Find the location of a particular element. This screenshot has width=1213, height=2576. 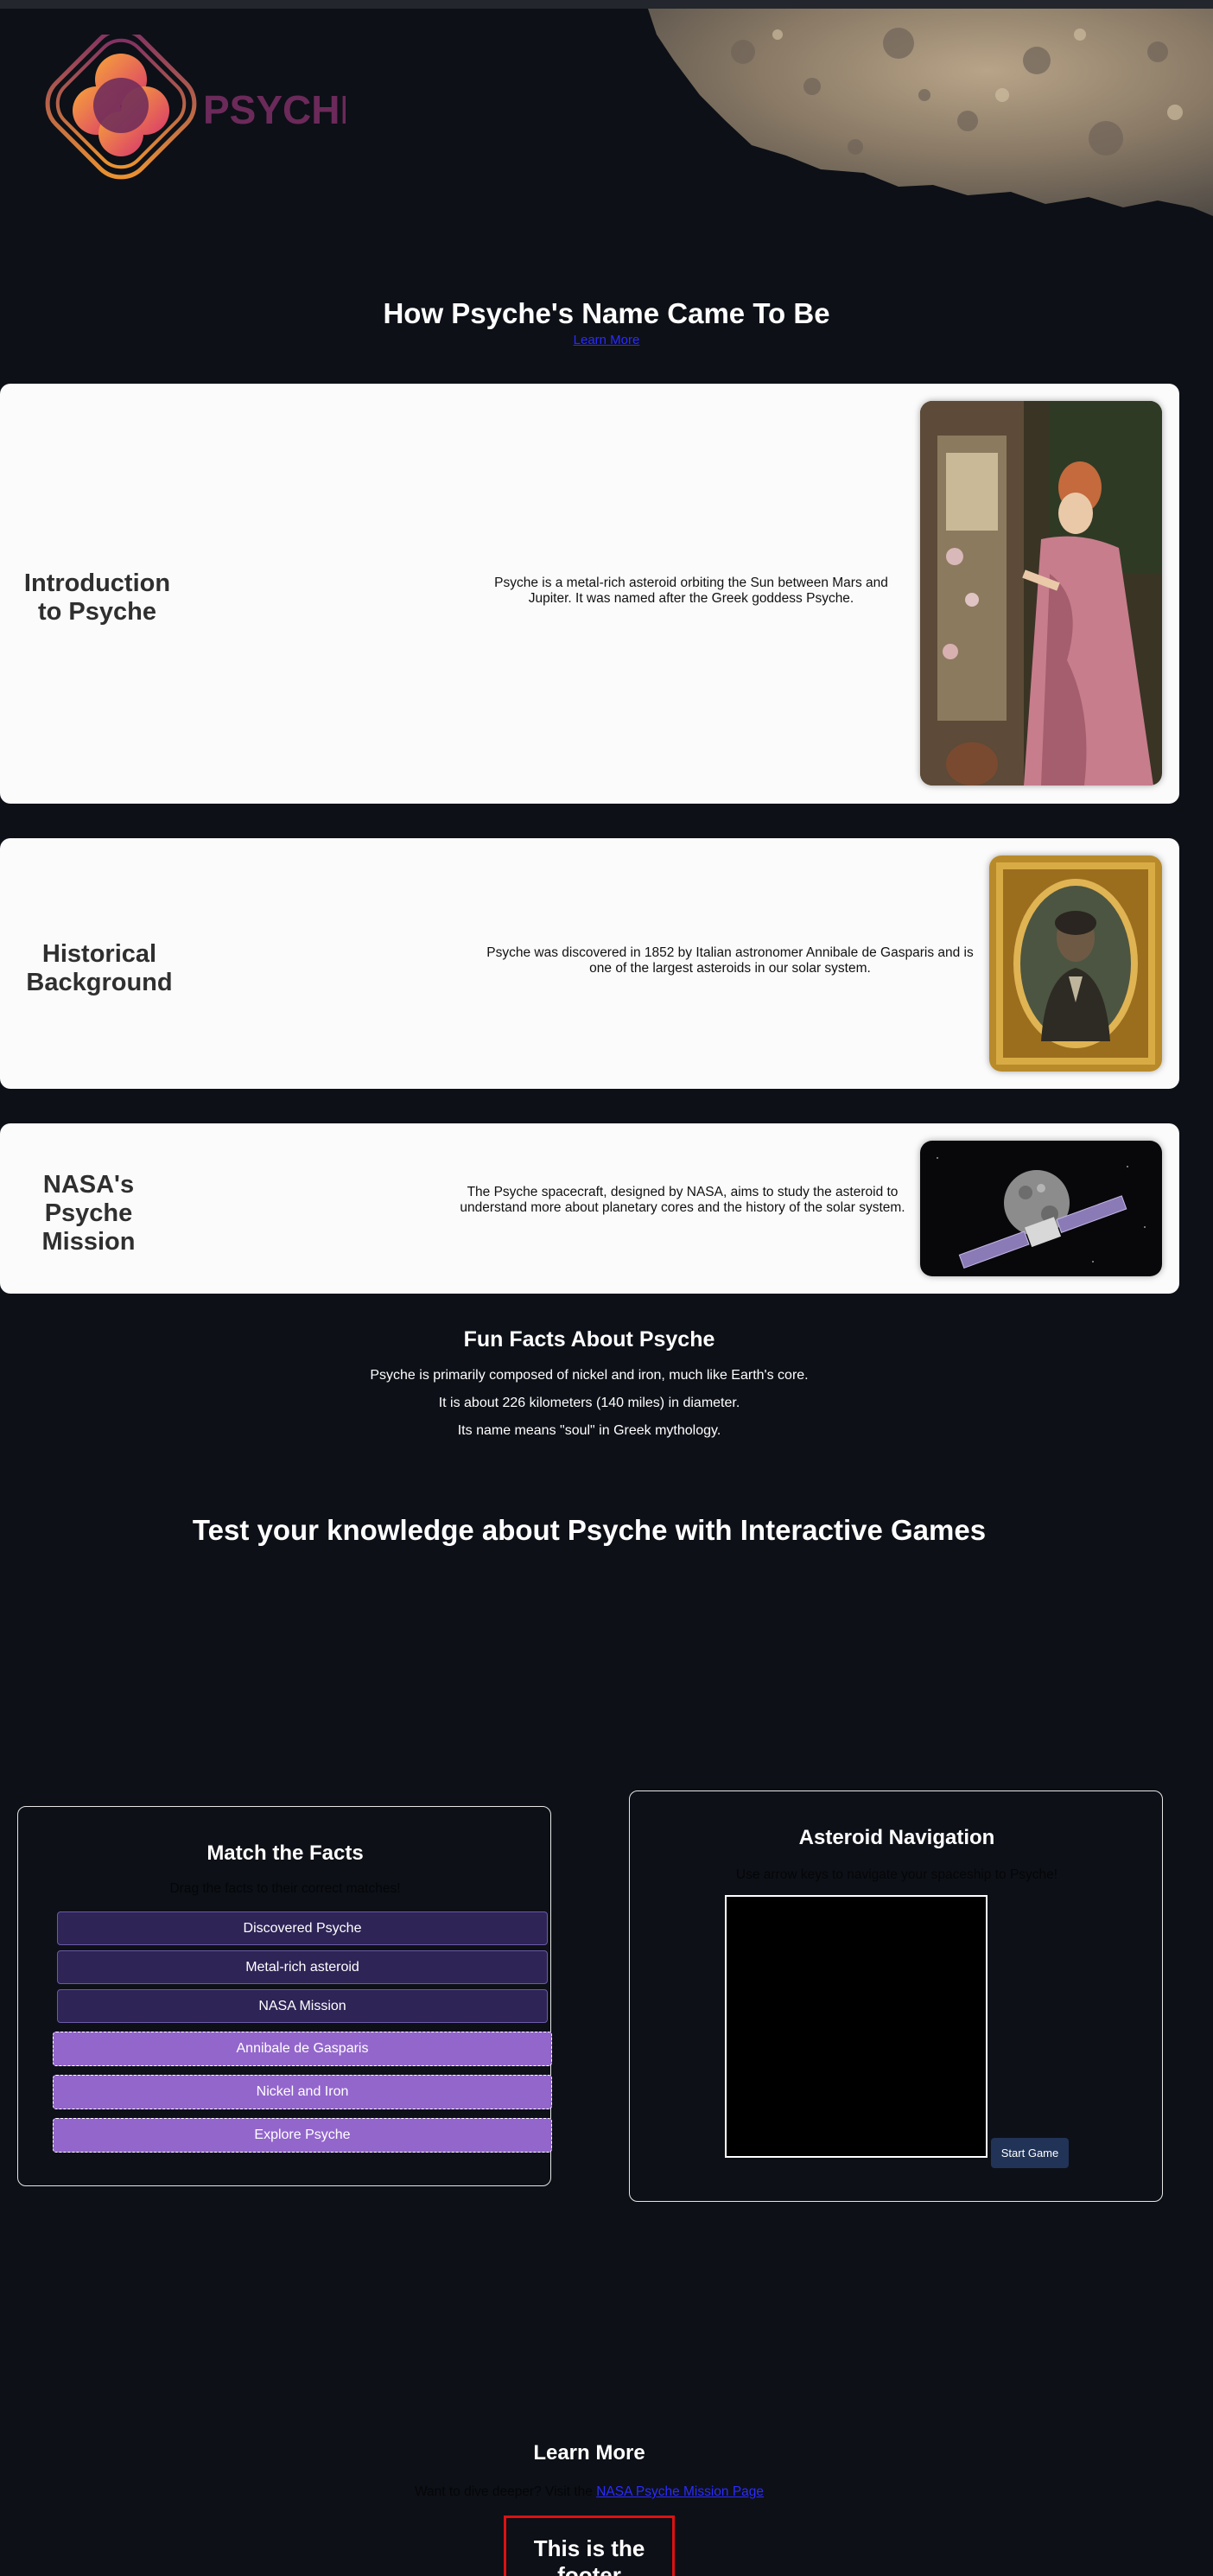

psyche-logo: PSYCHE is located at coordinates (204, 109).